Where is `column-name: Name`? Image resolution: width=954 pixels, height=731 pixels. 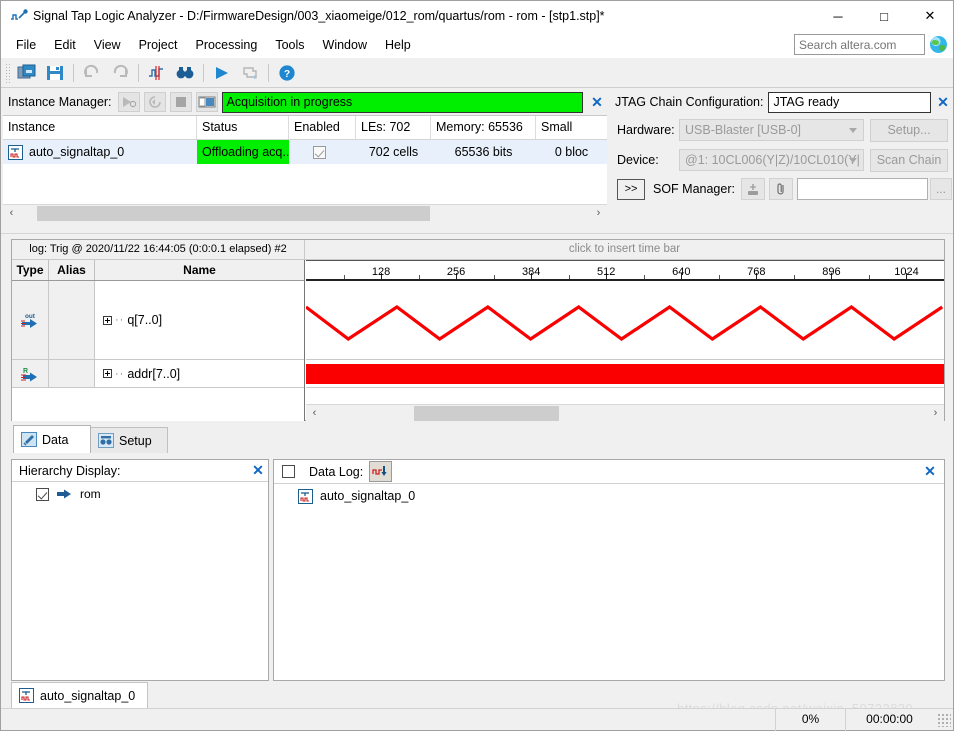
column-name: Name is located at coordinates (199, 270).